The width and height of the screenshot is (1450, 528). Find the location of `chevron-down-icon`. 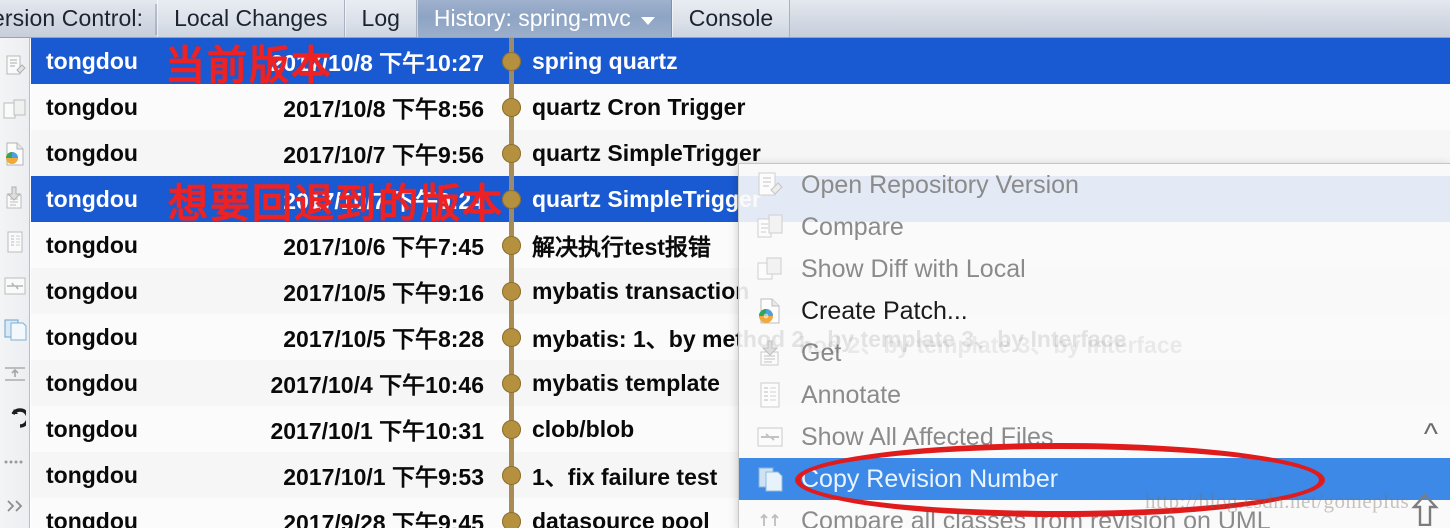

chevron-down-icon is located at coordinates (647, 20).